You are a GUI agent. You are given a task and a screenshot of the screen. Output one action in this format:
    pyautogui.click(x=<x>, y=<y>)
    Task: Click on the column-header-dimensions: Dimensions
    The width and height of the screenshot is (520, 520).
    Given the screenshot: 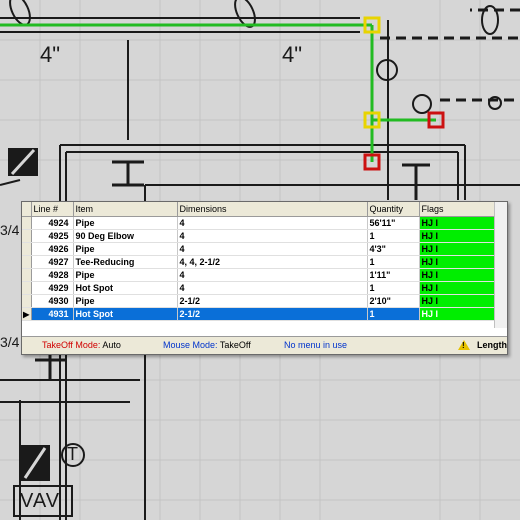 What is the action you would take?
    pyautogui.click(x=272, y=209)
    